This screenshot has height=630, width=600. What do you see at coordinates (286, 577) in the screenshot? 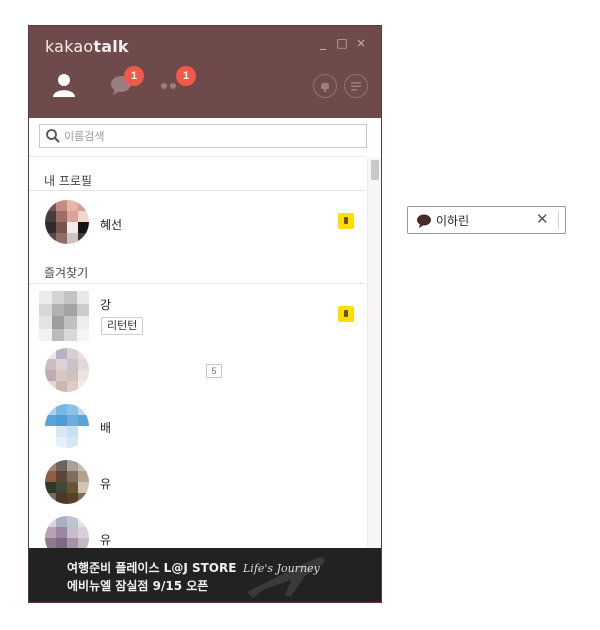
I see `airplane-icon` at bounding box center [286, 577].